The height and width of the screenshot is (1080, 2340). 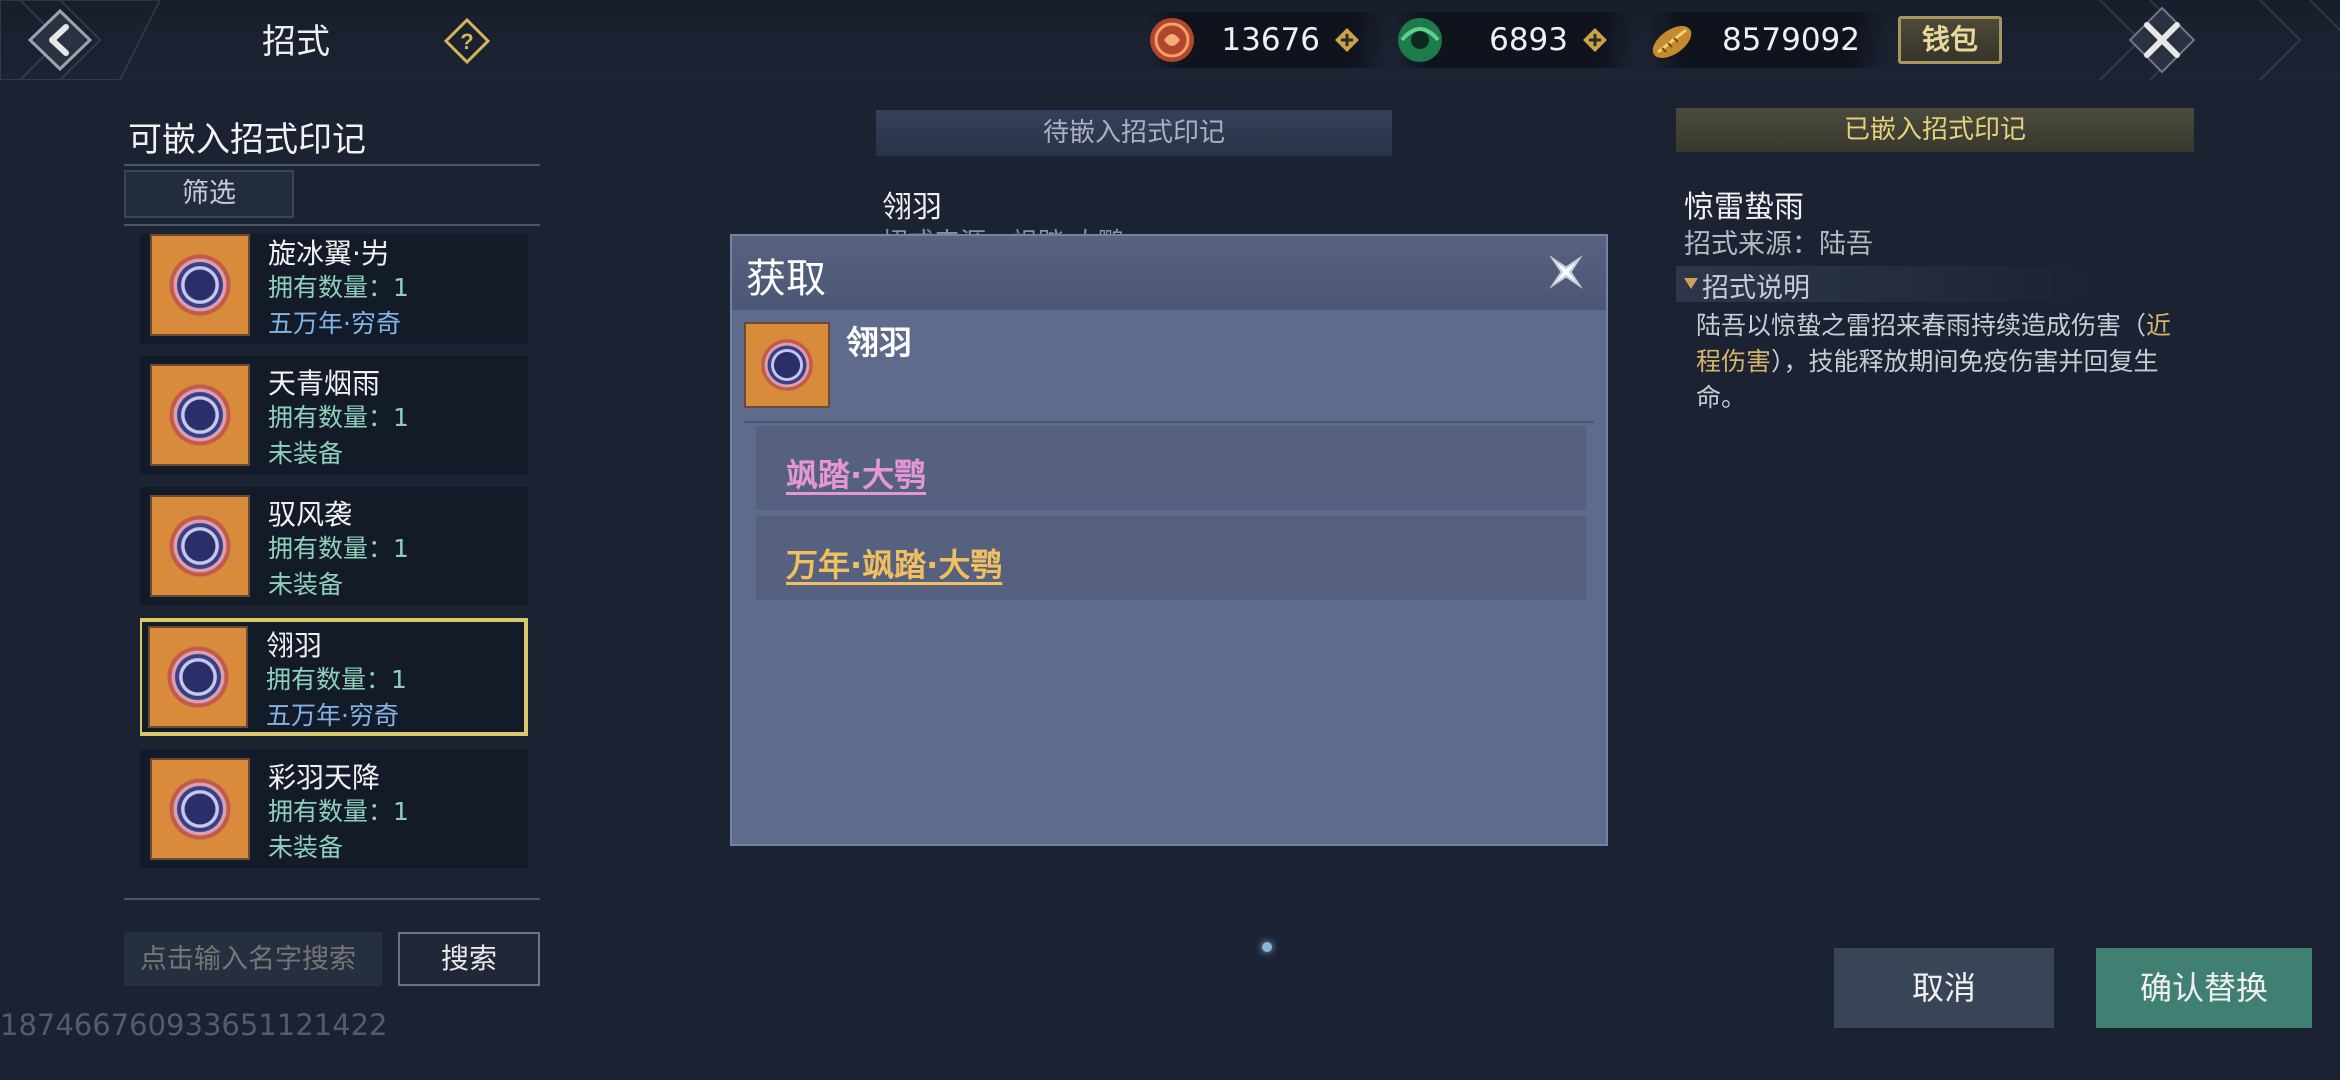 What do you see at coordinates (1528, 40) in the screenshot?
I see `currency-jade-value: 6893` at bounding box center [1528, 40].